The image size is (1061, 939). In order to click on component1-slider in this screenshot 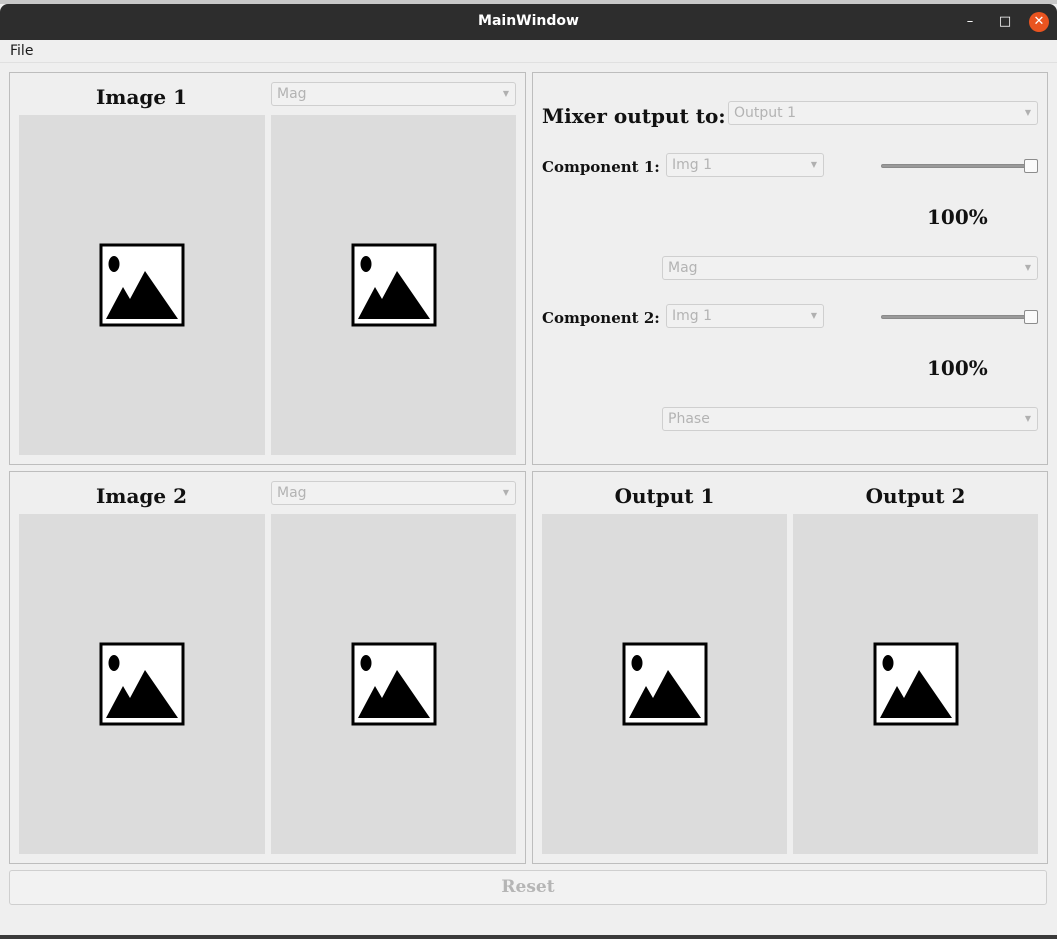, I will do `click(959, 166)`.